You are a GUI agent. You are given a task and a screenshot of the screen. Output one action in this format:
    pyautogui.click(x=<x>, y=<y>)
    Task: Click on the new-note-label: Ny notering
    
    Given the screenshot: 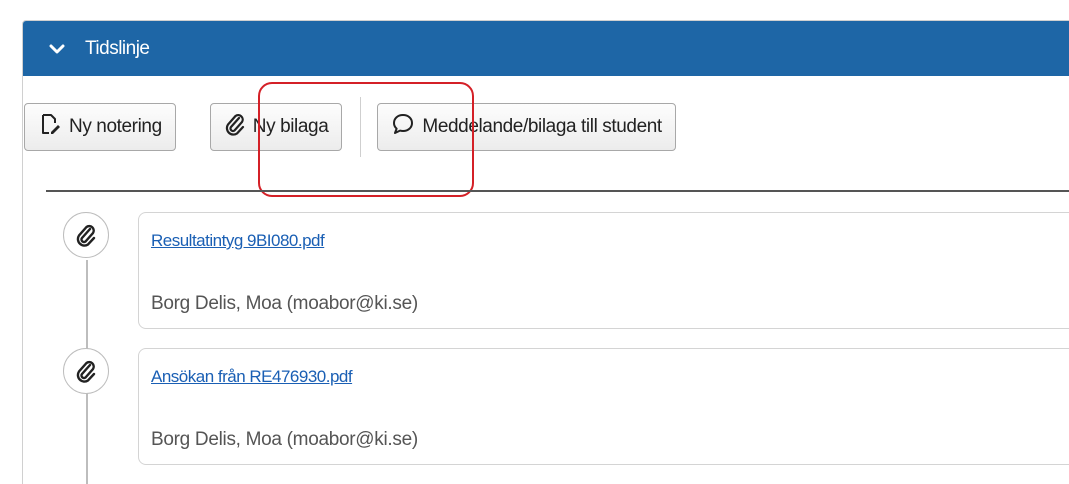 What is the action you would take?
    pyautogui.click(x=115, y=126)
    